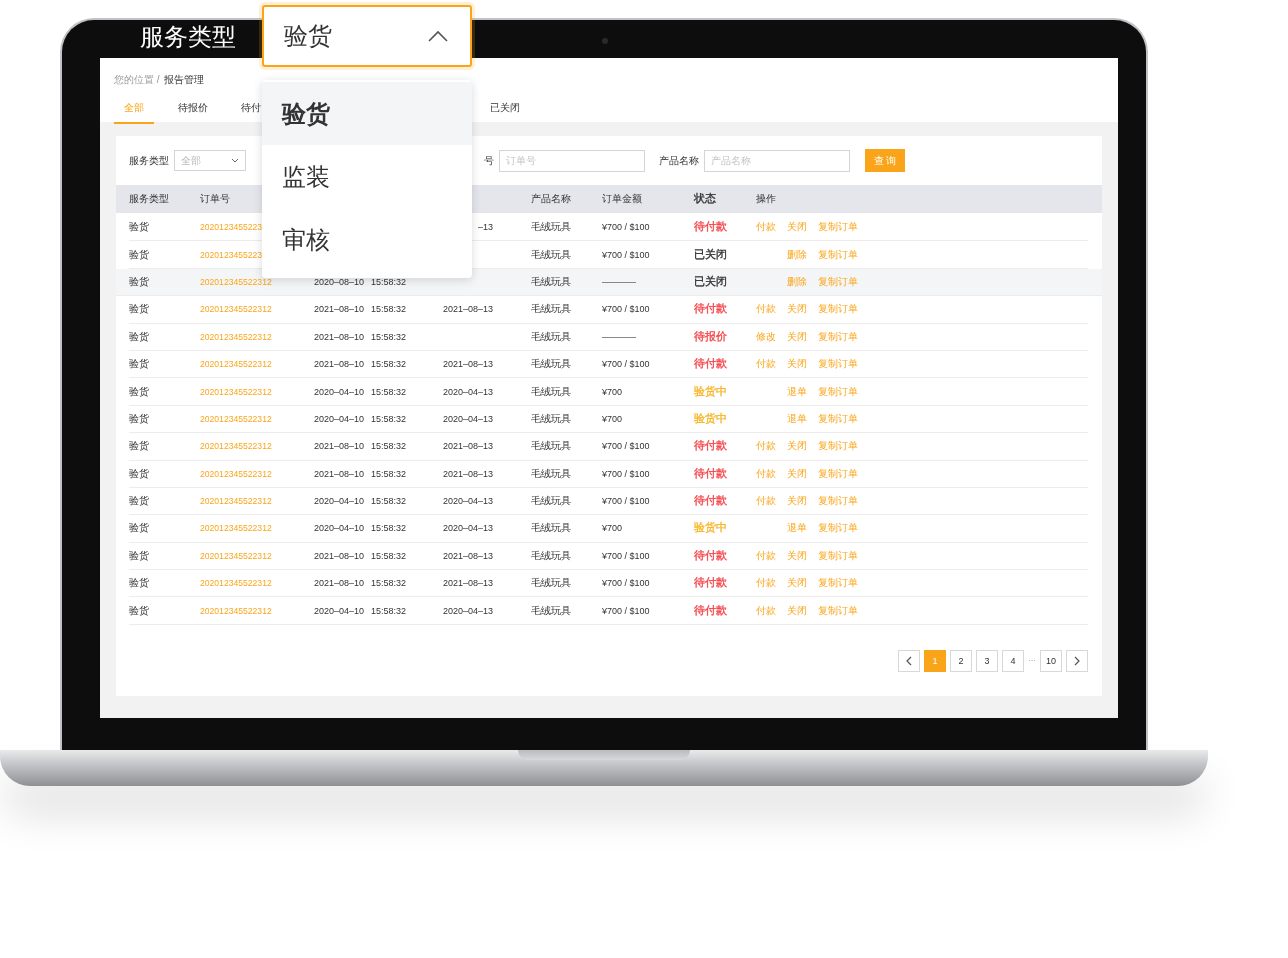  What do you see at coordinates (626, 610) in the screenshot?
I see `table-cell-text: ¥700 / $100` at bounding box center [626, 610].